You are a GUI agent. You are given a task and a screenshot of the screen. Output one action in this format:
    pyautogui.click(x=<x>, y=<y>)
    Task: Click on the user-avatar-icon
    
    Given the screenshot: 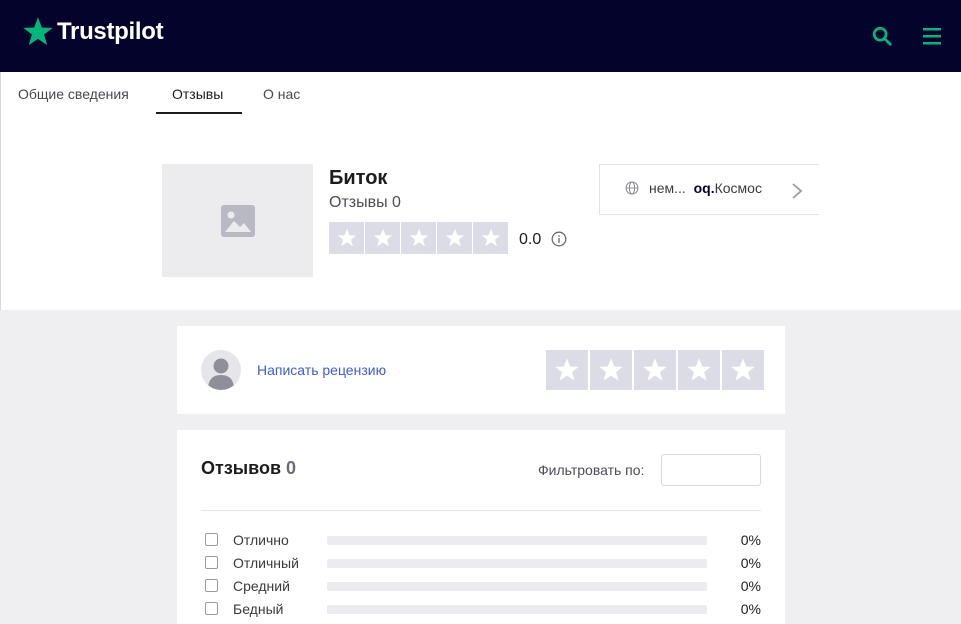 What is the action you would take?
    pyautogui.click(x=221, y=374)
    